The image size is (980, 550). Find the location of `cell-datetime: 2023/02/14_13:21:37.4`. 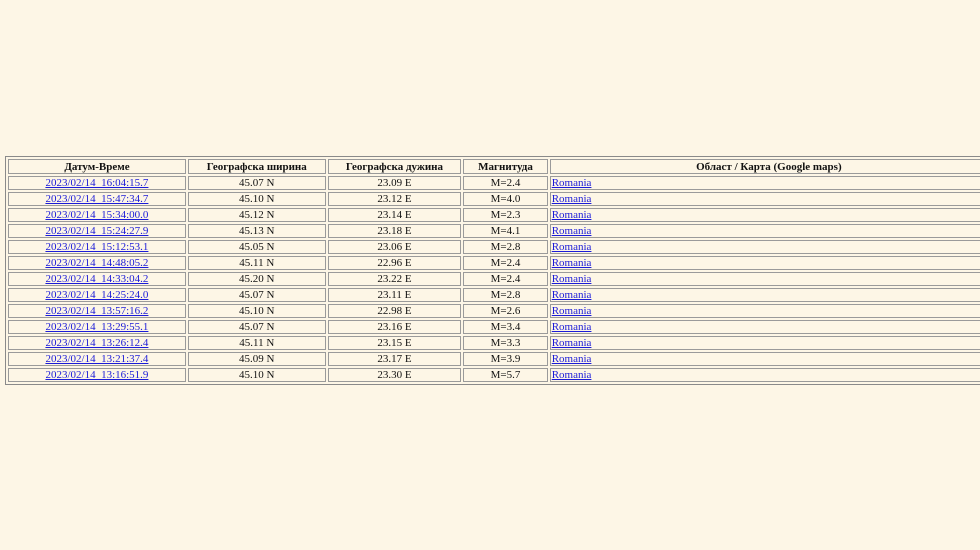

cell-datetime: 2023/02/14_13:21:37.4 is located at coordinates (97, 359).